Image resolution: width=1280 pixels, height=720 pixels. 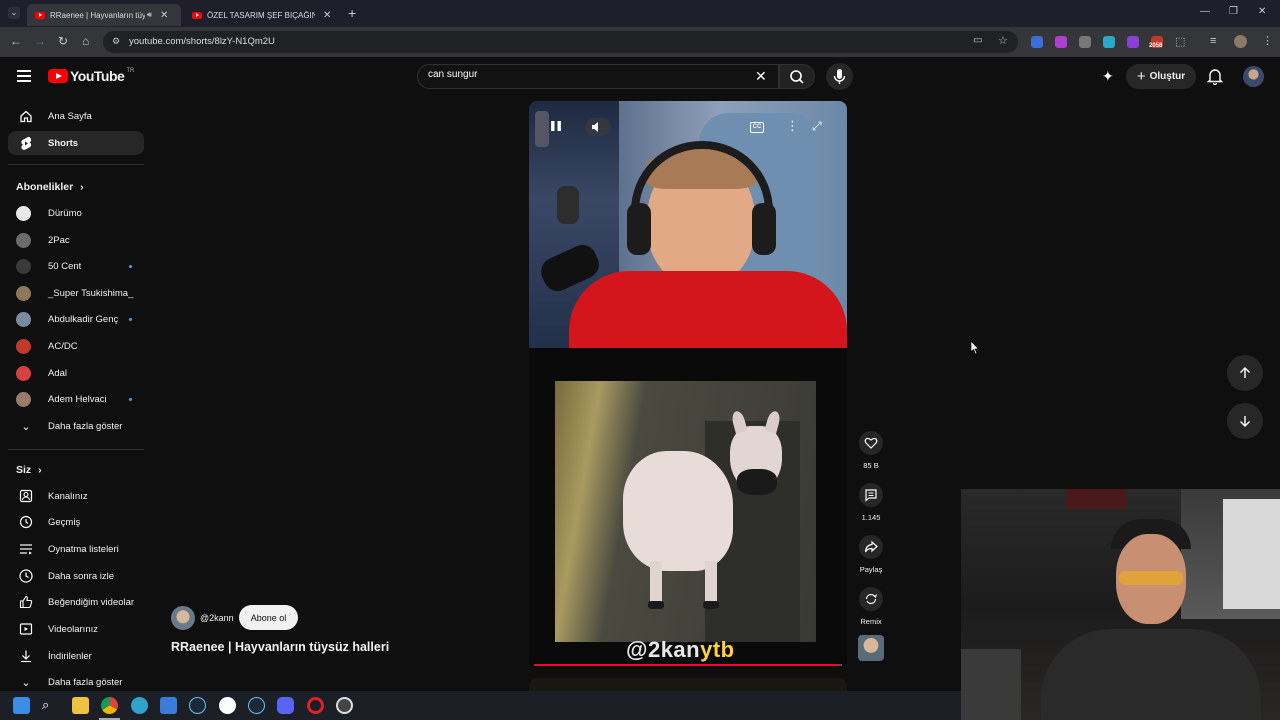 I want to click on subscriptions-heading: Abonelikler ›, so click(x=50, y=187).